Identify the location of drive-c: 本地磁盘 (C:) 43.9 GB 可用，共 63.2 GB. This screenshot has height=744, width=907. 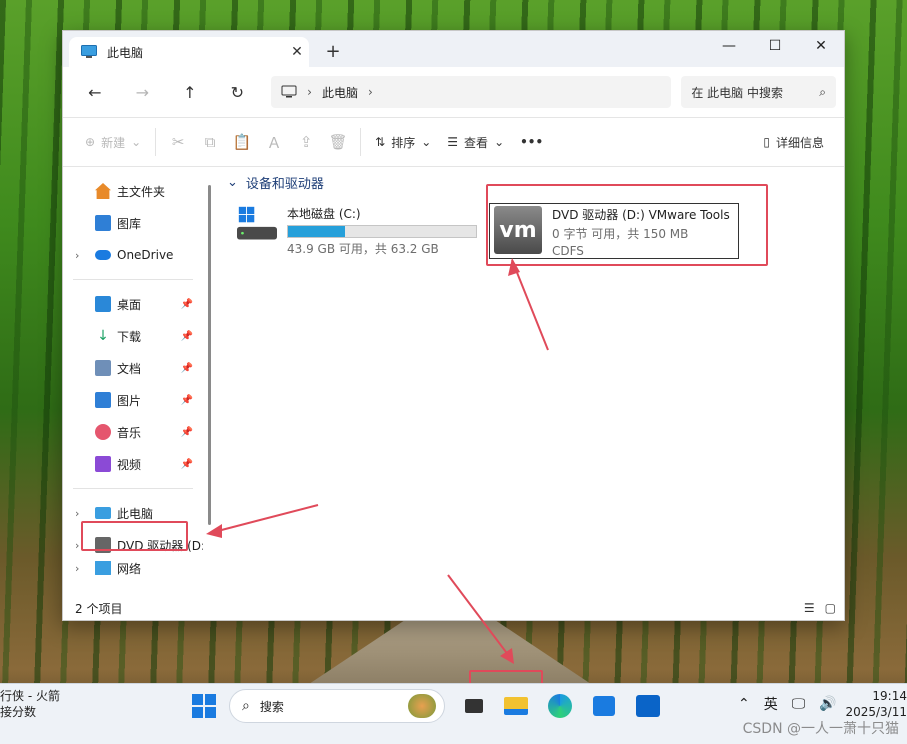
(357, 231).